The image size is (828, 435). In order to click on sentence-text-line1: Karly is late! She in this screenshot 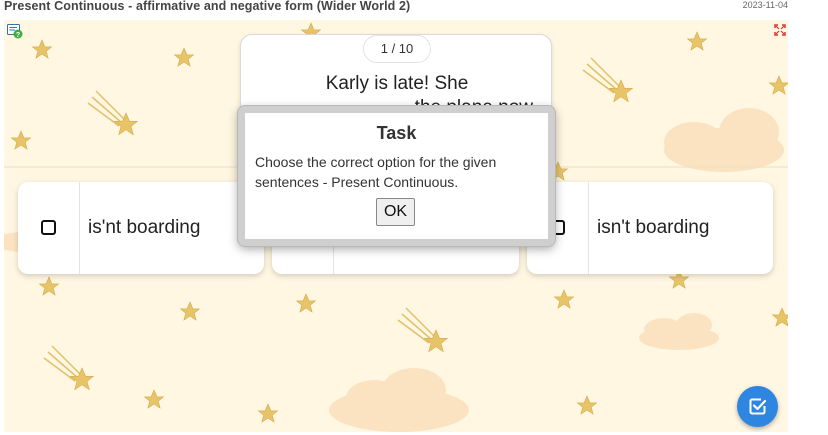, I will do `click(397, 83)`.